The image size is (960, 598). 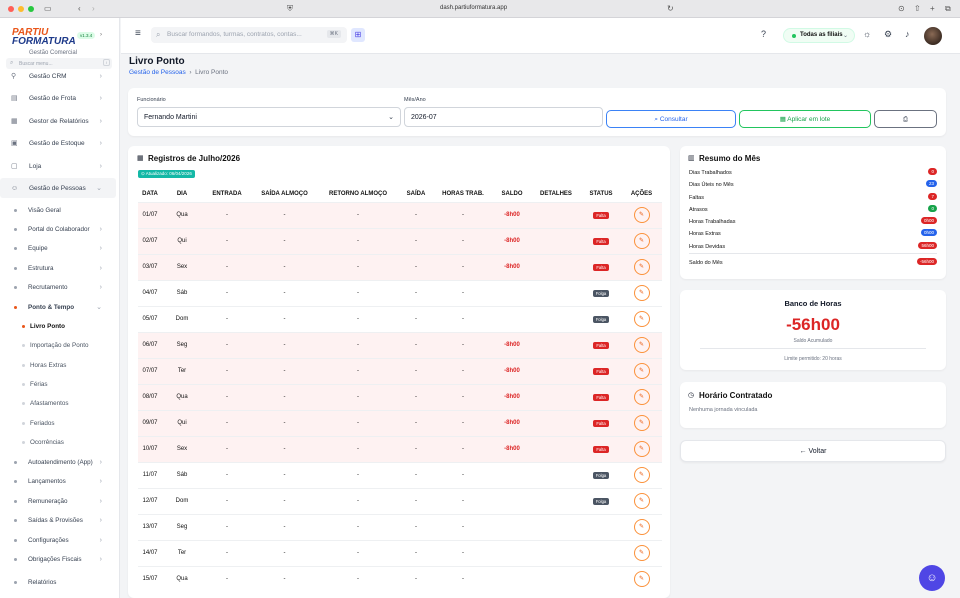 I want to click on share-icon: ⇧, so click(x=917, y=9).